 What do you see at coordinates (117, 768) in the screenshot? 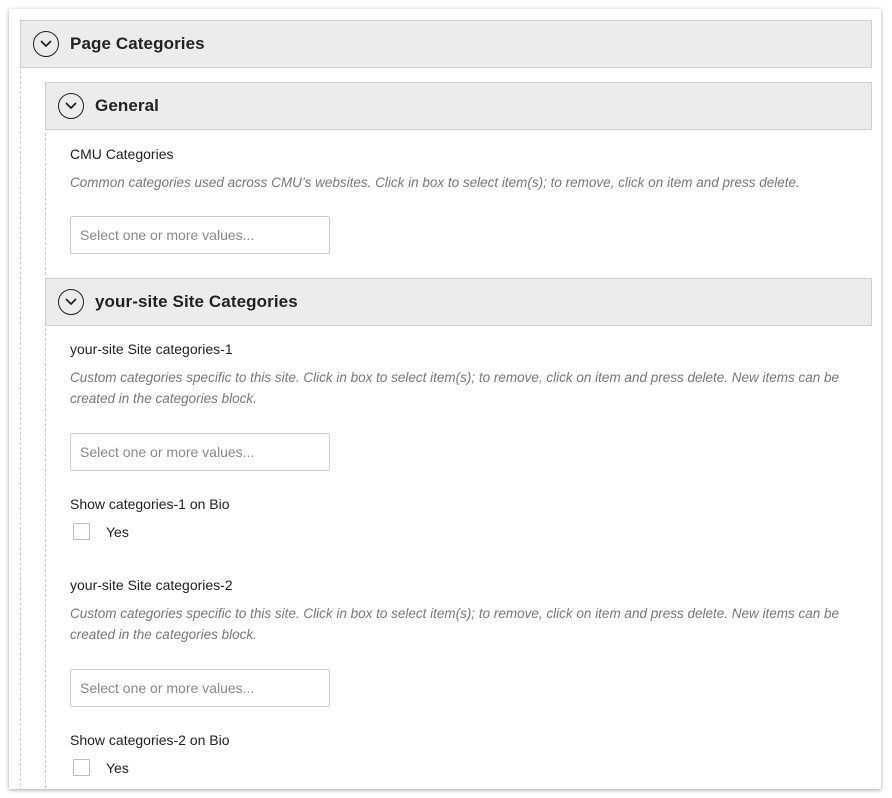
I see `show-categories-2-option-label: Yes` at bounding box center [117, 768].